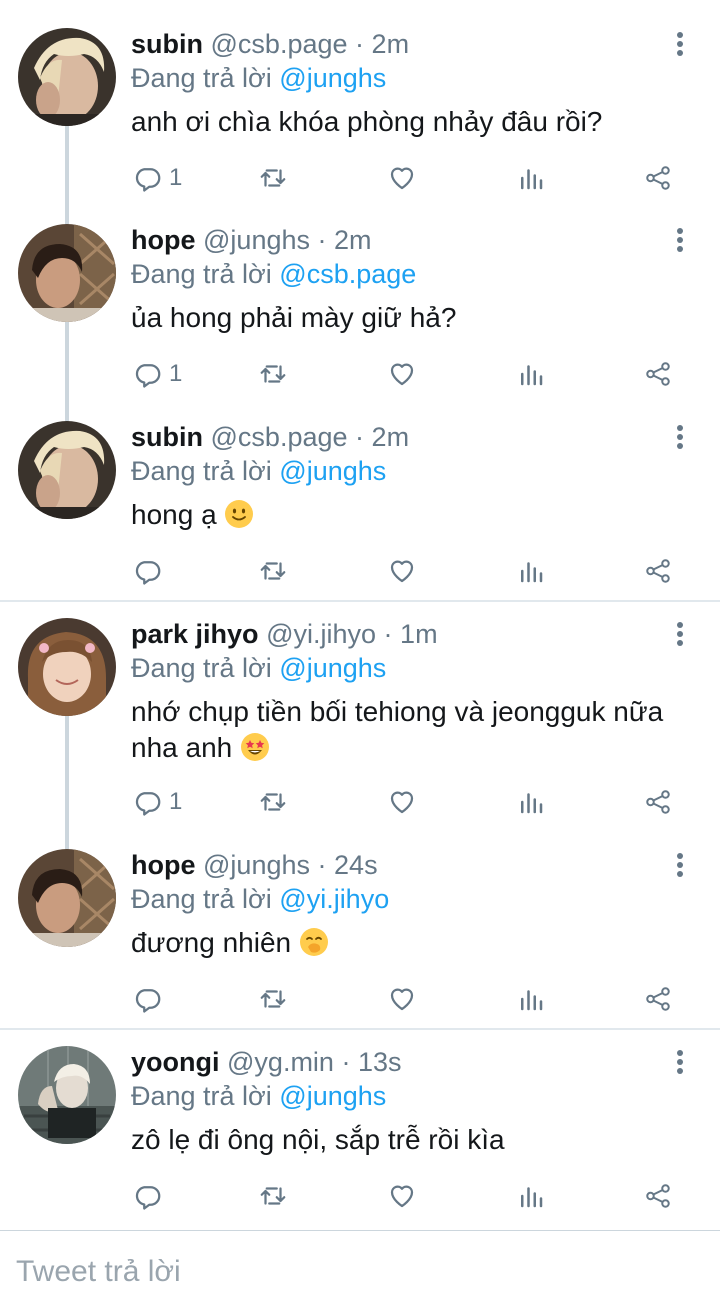 This screenshot has height=1311, width=720. What do you see at coordinates (347, 274) in the screenshot?
I see `mention-link: @csb.page` at bounding box center [347, 274].